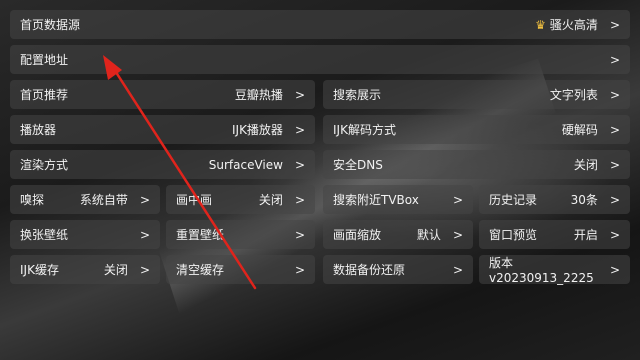 The height and width of the screenshot is (360, 640). I want to click on setting-sniff: 嗅探 系统自带 >, so click(85, 199).